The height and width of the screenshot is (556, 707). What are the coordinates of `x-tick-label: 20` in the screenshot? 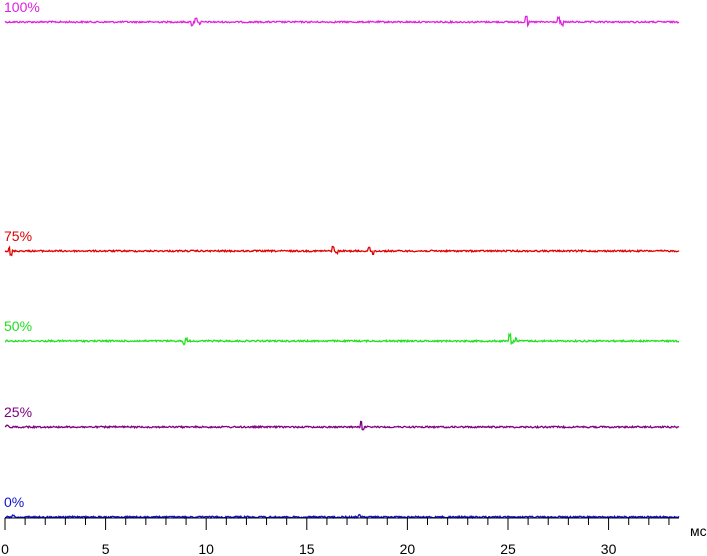 It's located at (408, 548).